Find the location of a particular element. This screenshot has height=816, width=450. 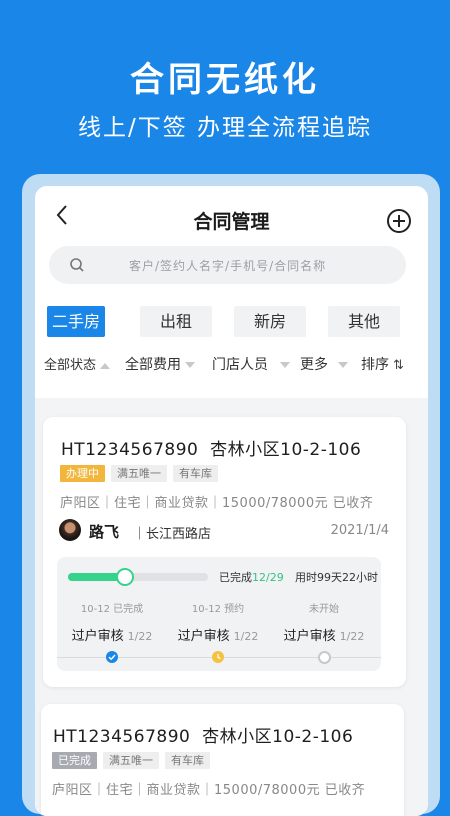

tab-rent: 出租 is located at coordinates (176, 321).